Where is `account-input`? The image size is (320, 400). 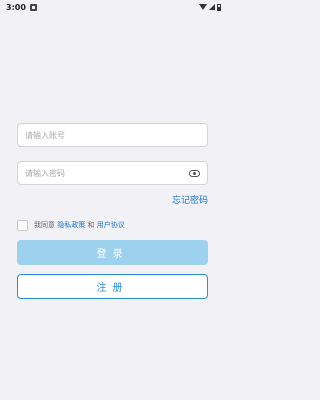 account-input is located at coordinates (112, 135).